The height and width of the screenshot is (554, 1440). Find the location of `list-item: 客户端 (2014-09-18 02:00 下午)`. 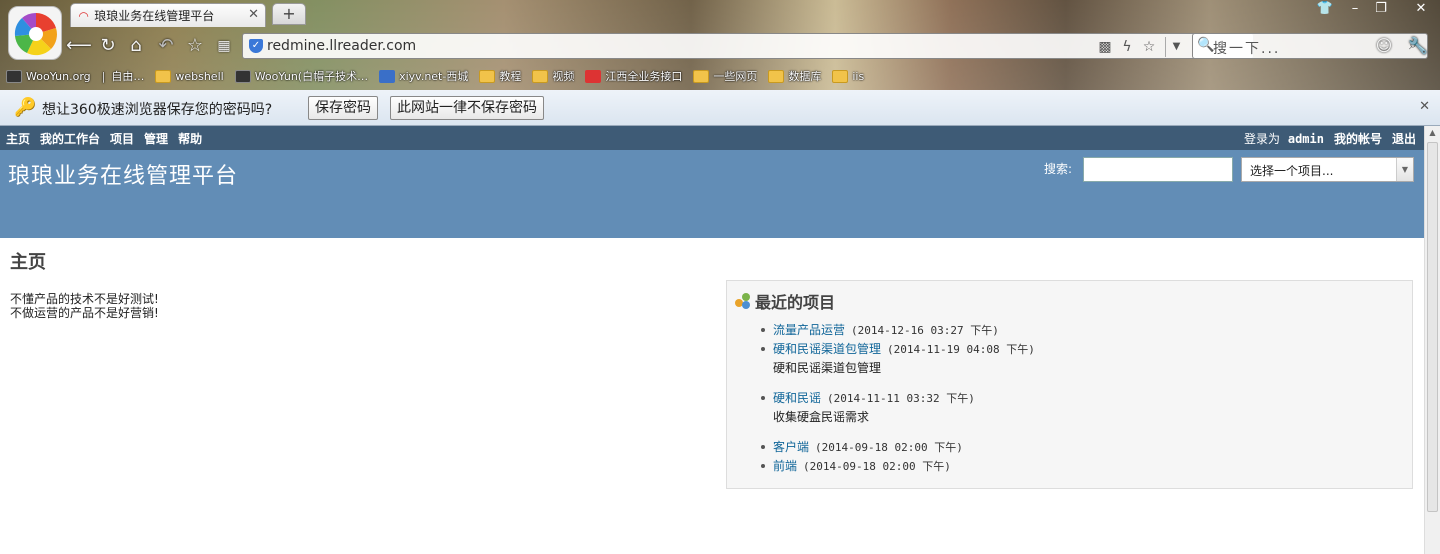

list-item: 客户端 (2014-09-18 02:00 下午) is located at coordinates (1081, 447).